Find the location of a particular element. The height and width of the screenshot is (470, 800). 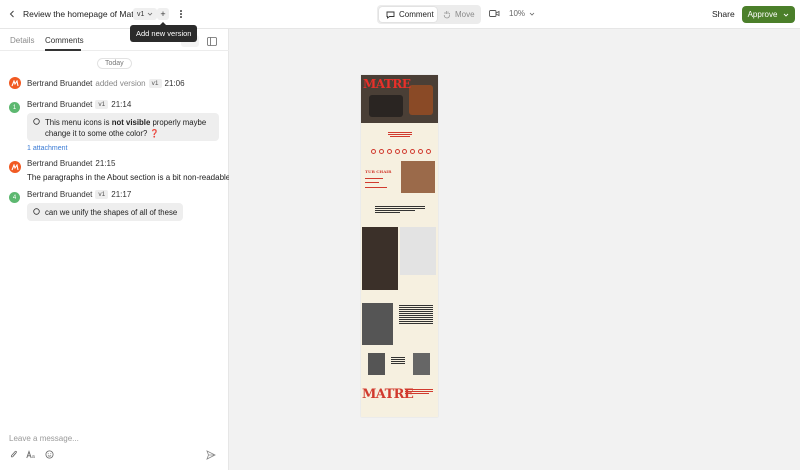

timestamp: 21:15 is located at coordinates (105, 163).